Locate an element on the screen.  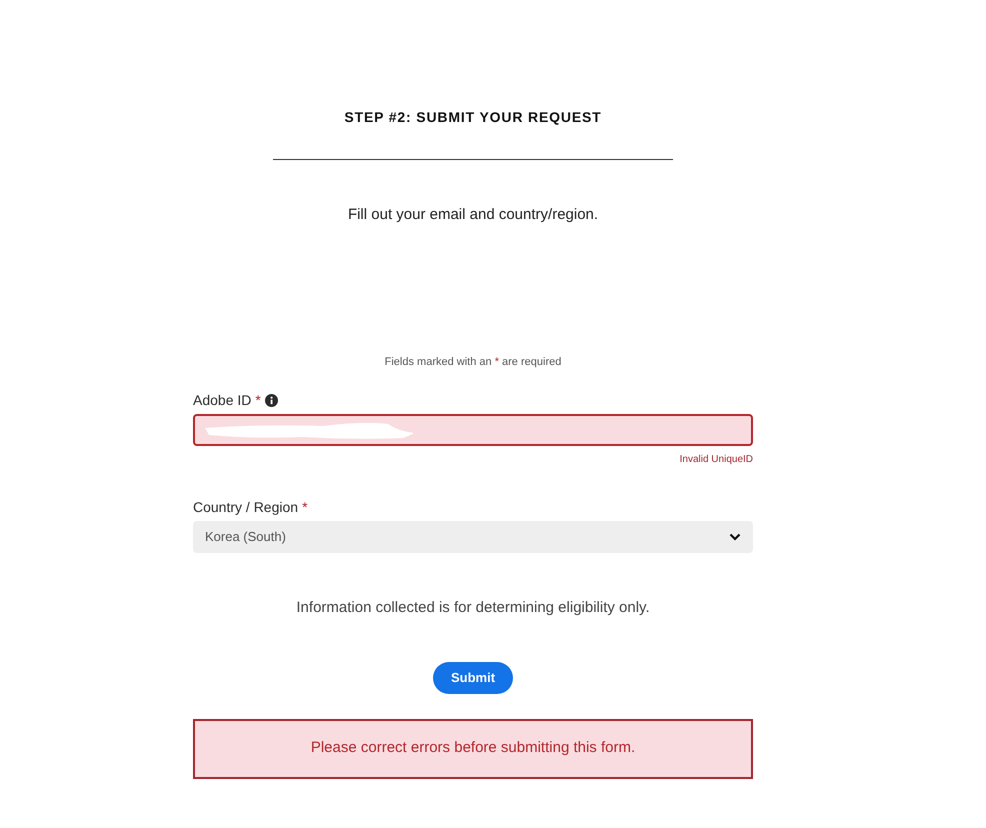
required-note: Fields marked with an * are required is located at coordinates (473, 362).